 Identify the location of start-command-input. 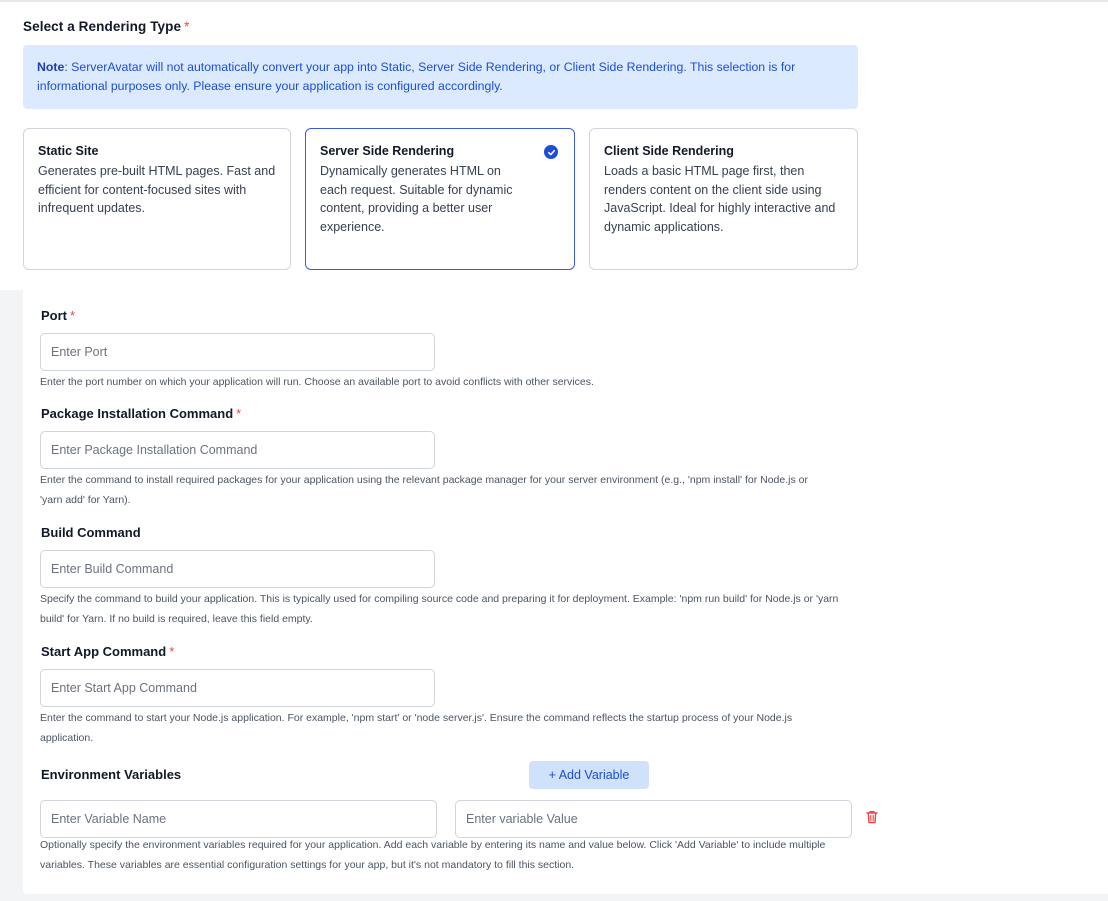
(237, 688).